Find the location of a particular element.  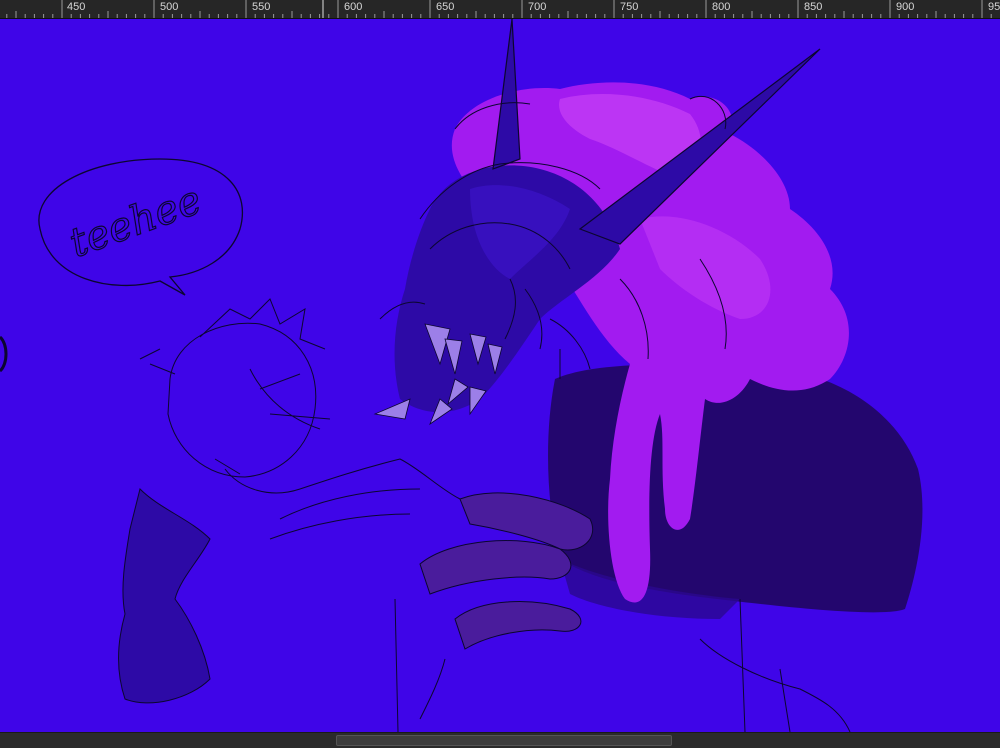

ruler-label: 900 is located at coordinates (905, 7).